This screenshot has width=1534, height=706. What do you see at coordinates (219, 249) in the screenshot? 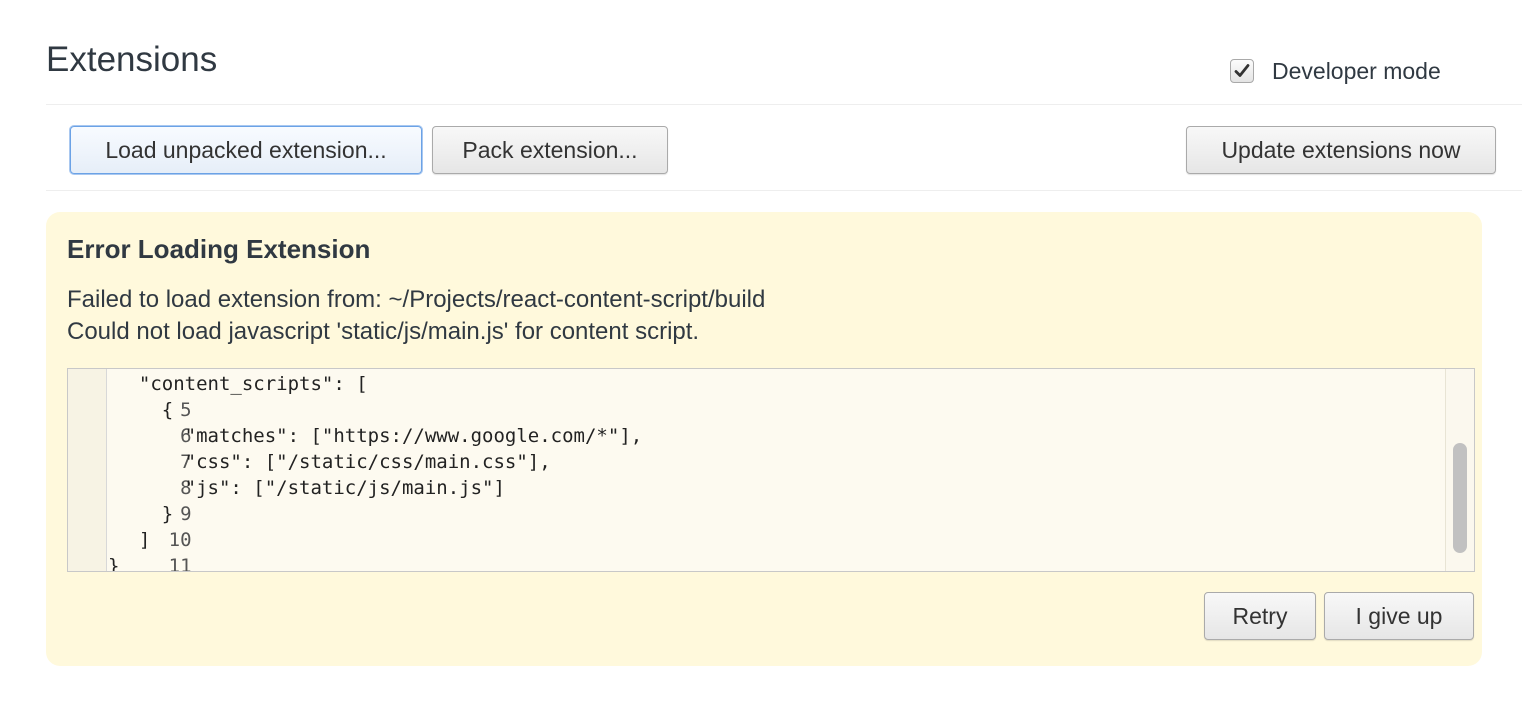
I see `error-title: Error Loading Extension` at bounding box center [219, 249].